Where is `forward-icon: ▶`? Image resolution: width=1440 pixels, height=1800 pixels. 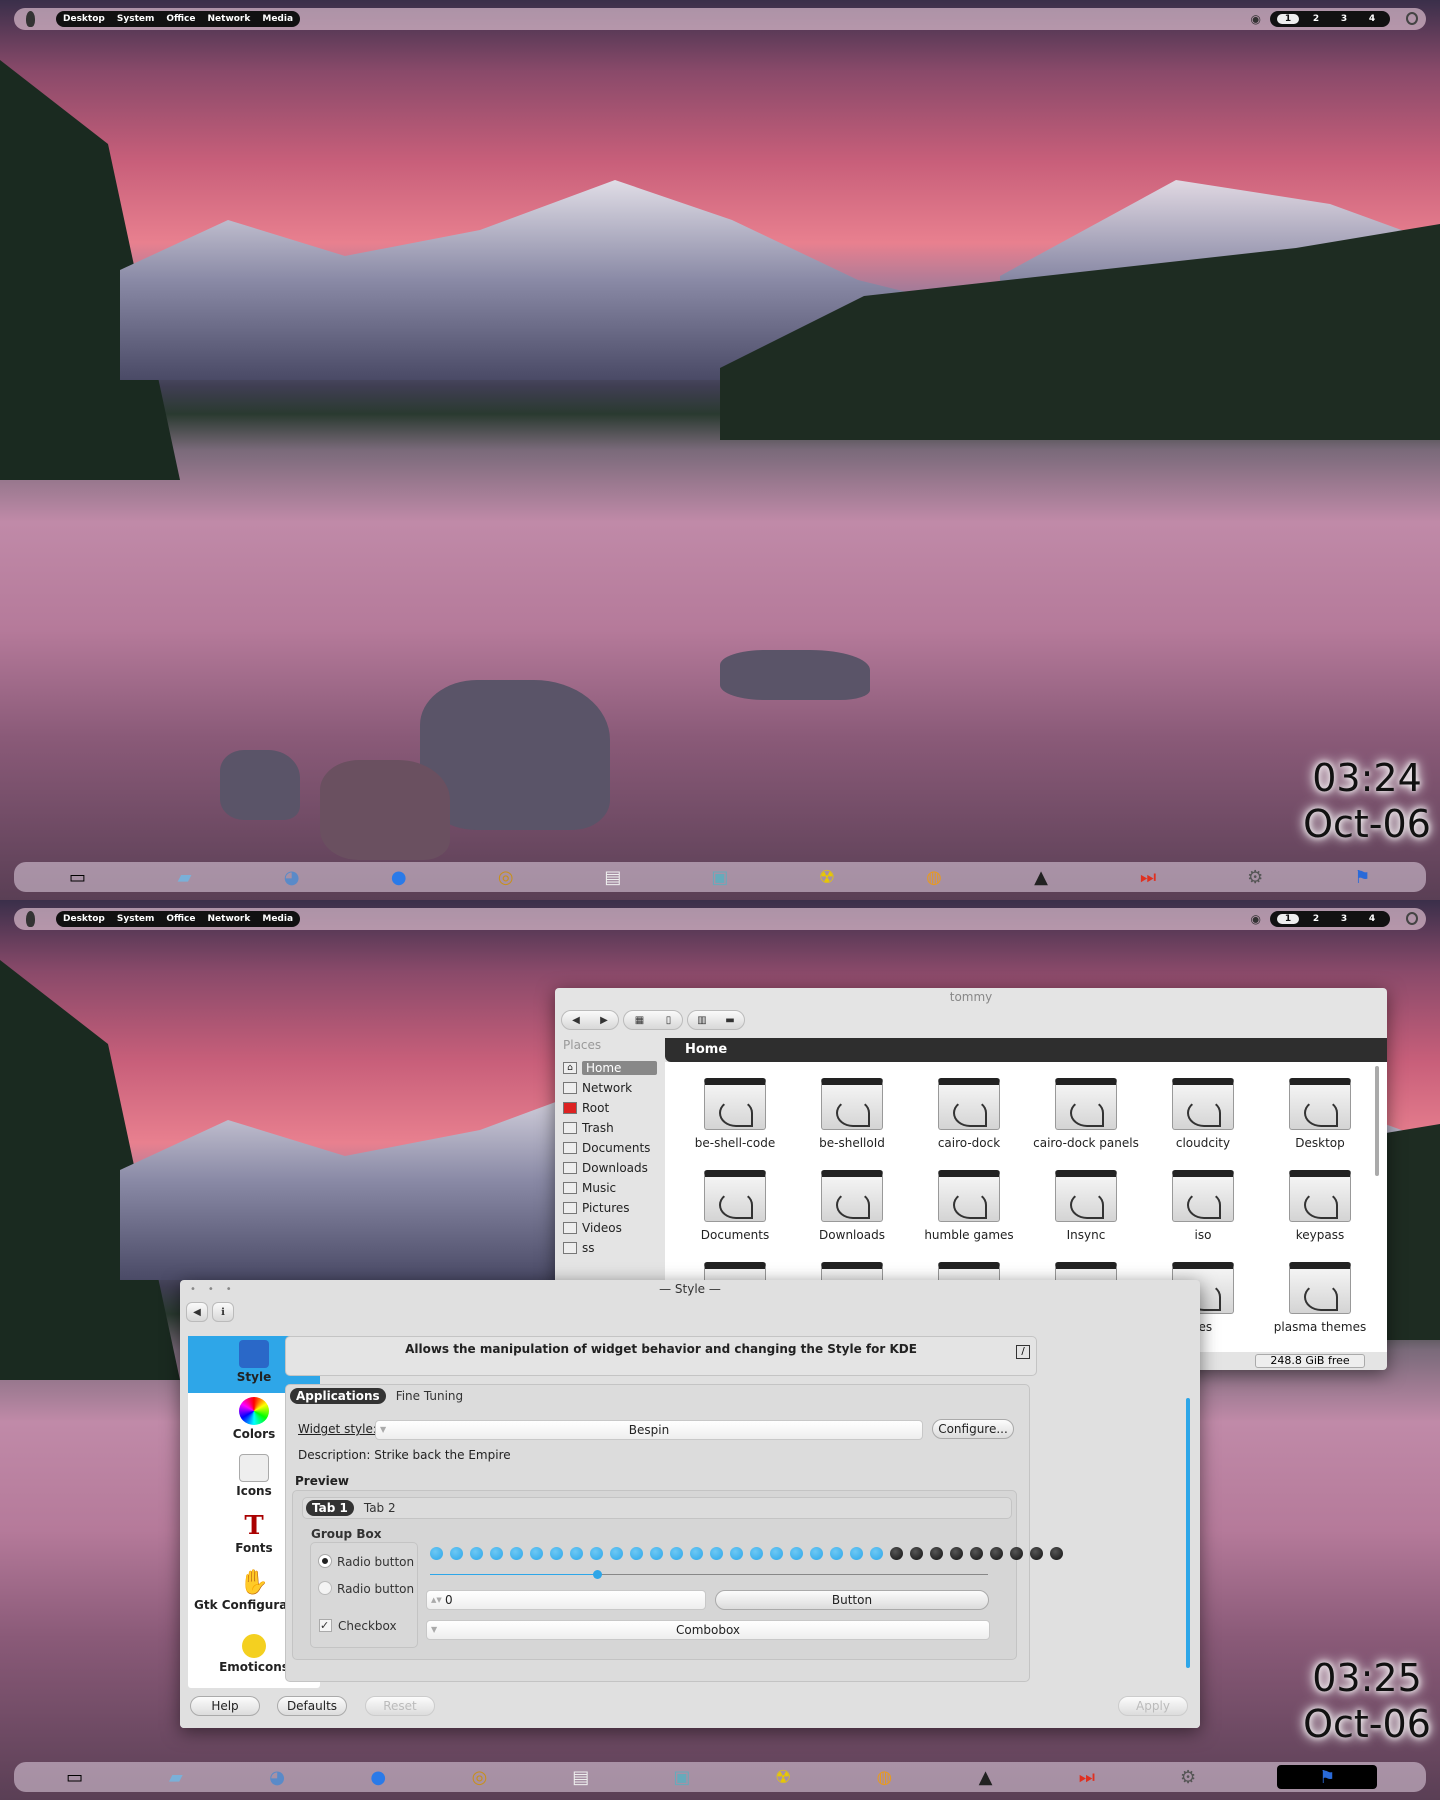
forward-icon: ▶ is located at coordinates (604, 1020).